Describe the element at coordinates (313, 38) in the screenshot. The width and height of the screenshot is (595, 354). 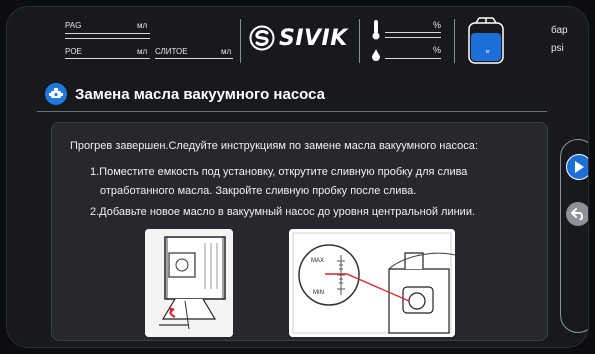
I see `brand-name: SIVIK` at that location.